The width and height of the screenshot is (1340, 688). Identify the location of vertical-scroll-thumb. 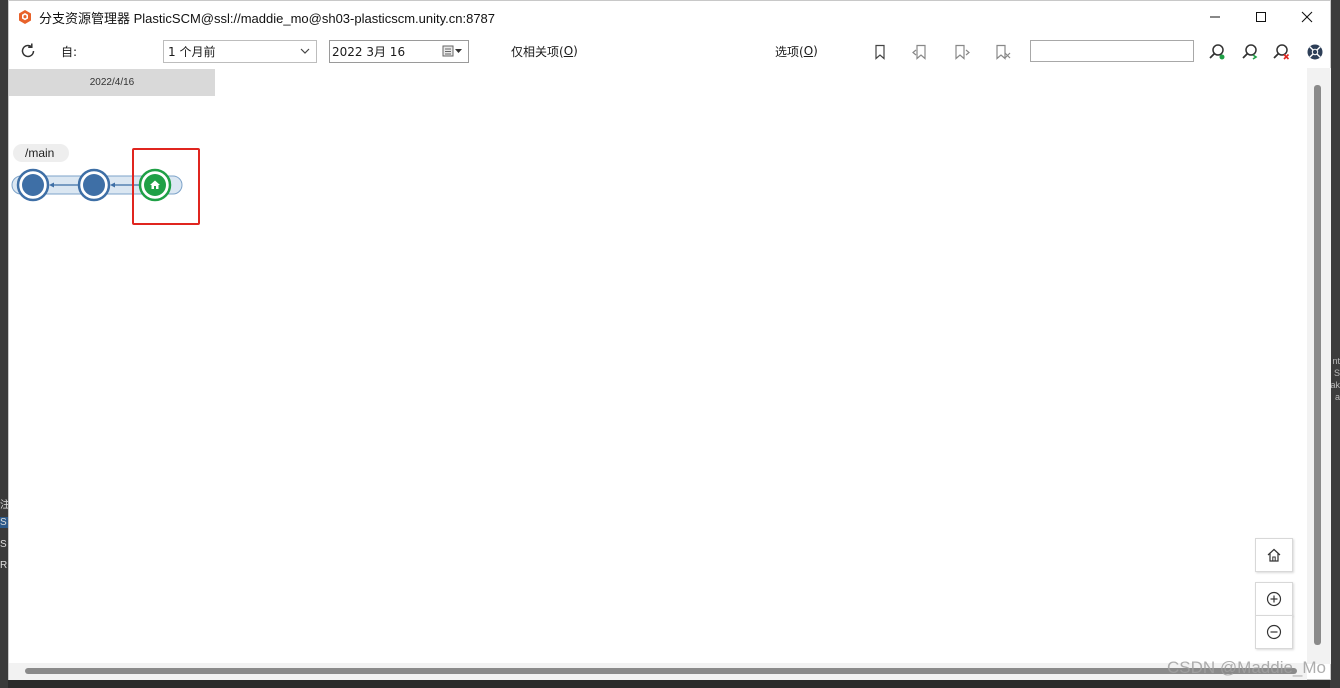
(1317, 365).